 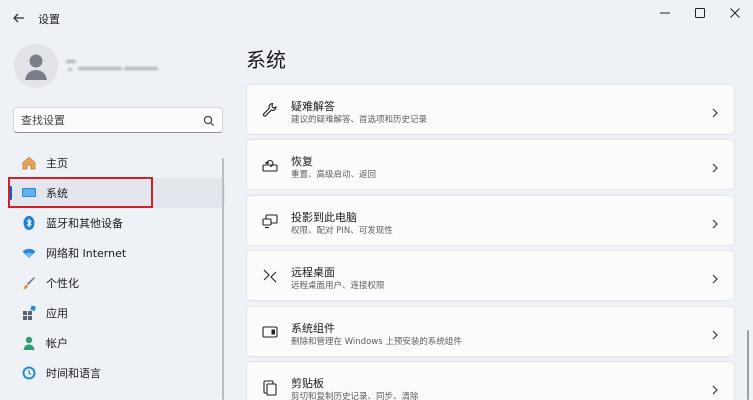 What do you see at coordinates (735, 13) in the screenshot?
I see `close-icon` at bounding box center [735, 13].